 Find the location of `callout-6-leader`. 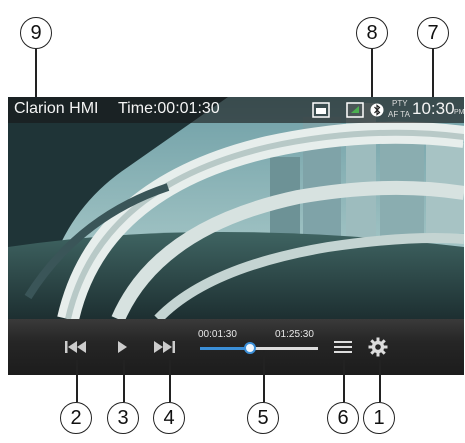

callout-6-leader is located at coordinates (344, 381).